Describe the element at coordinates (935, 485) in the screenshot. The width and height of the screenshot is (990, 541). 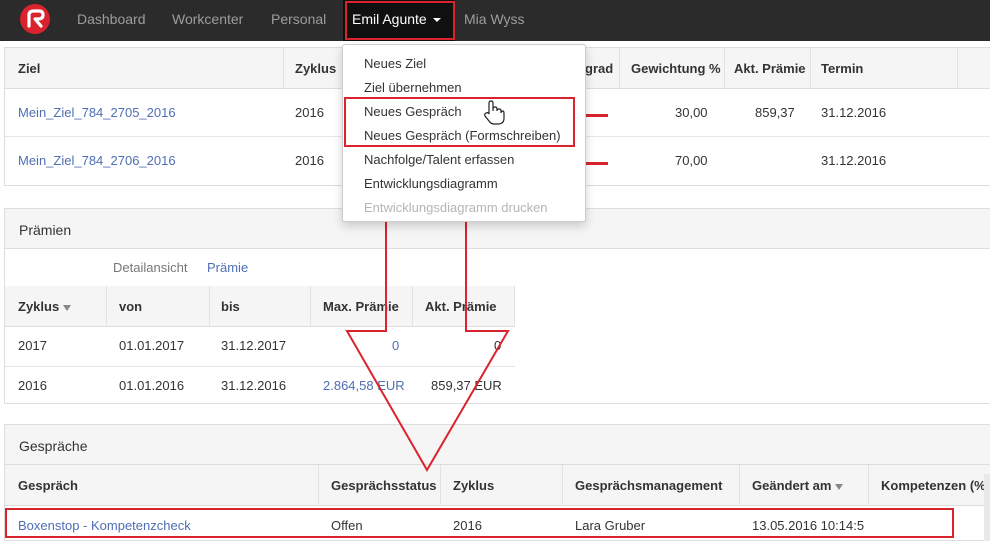
I see `col-kompetenzen: Kompetenzen (%)` at that location.